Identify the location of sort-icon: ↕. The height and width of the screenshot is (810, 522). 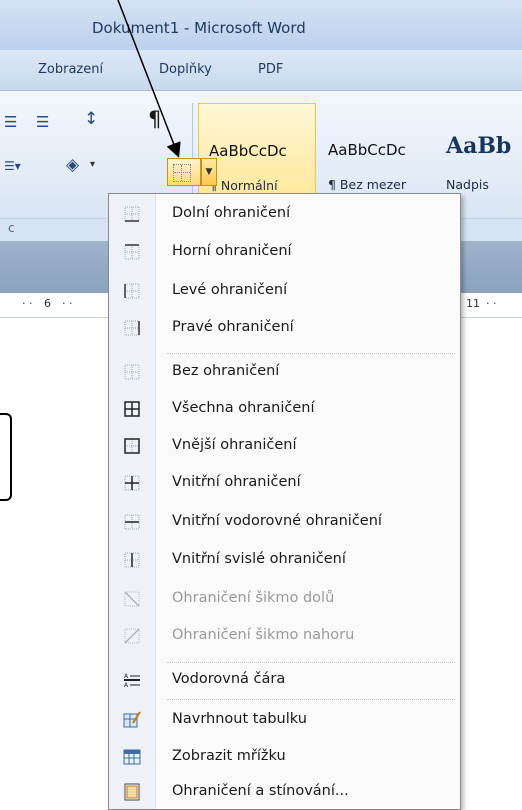
(91, 119).